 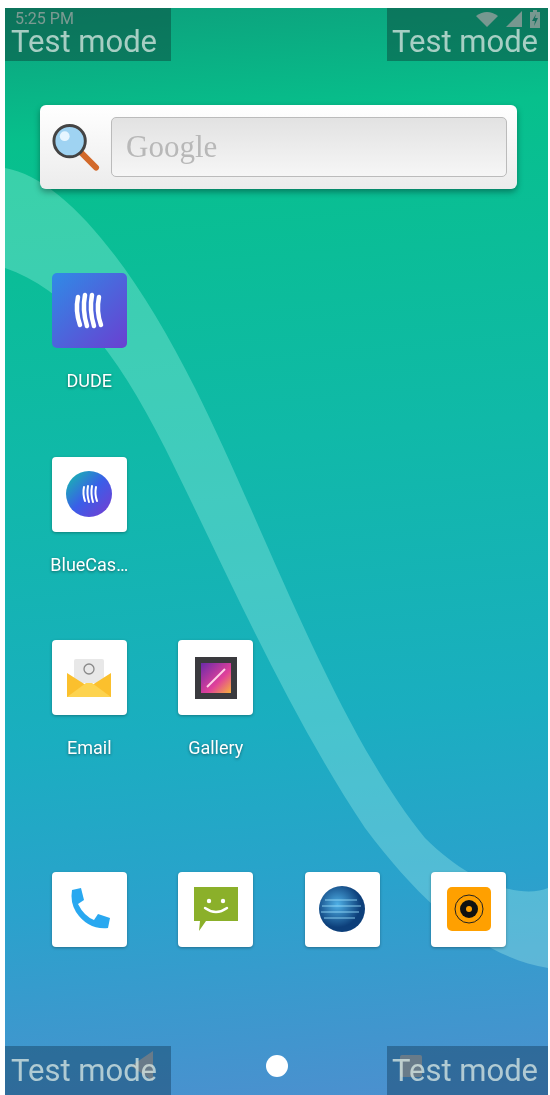 I want to click on stripes-app-icon, so click(x=89, y=310).